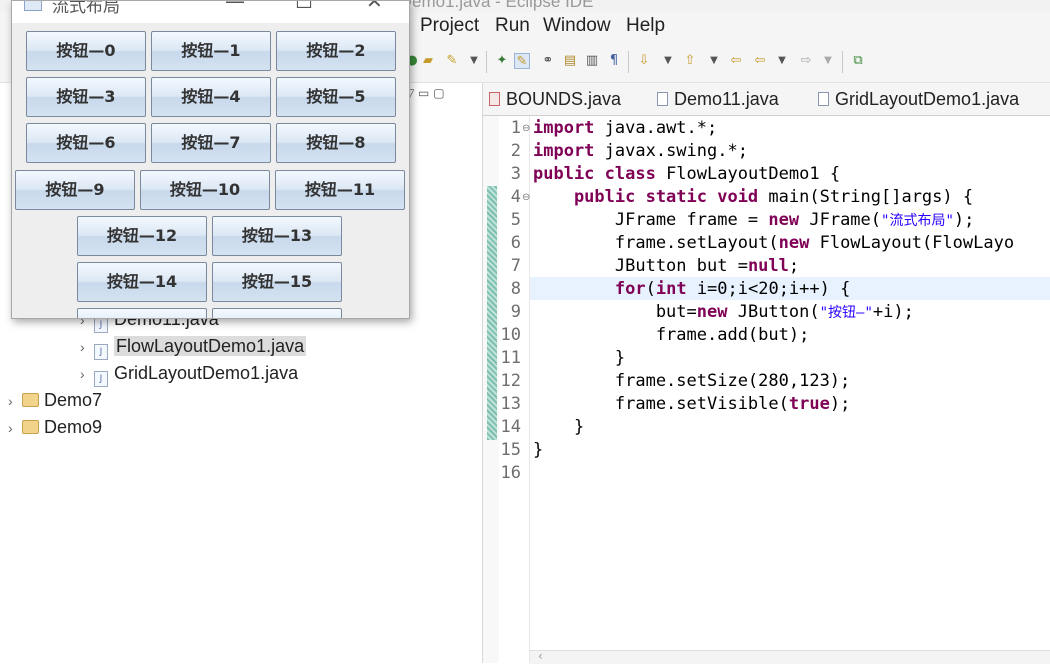 The image size is (1050, 664). Describe the element at coordinates (449, 26) in the screenshot. I see `menu-project: Project` at that location.